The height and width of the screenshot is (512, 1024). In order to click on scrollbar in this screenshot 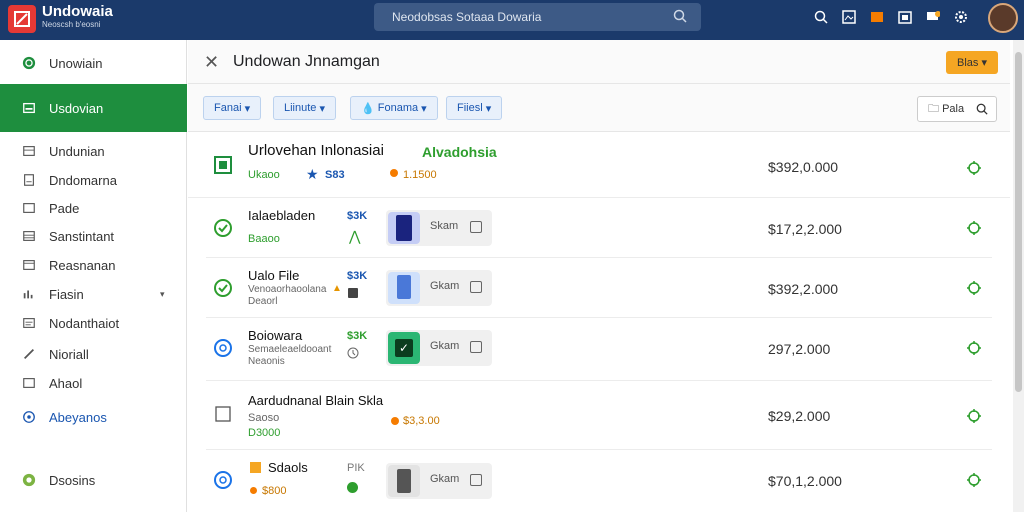, I will do `click(1018, 276)`.